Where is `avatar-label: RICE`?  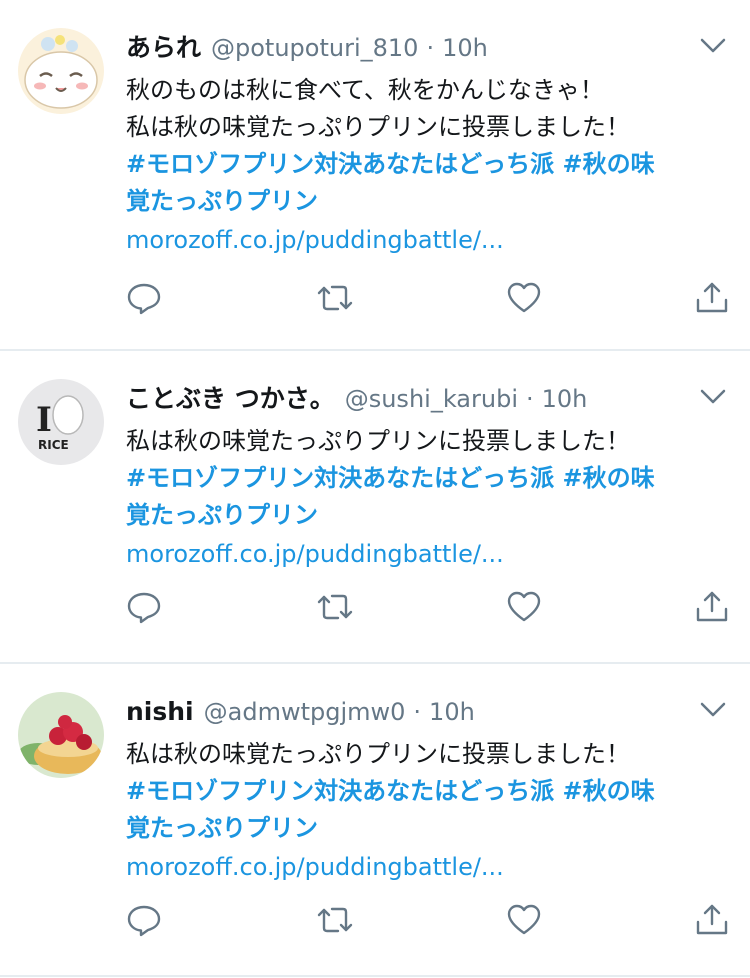
avatar-label: RICE is located at coordinates (53, 445).